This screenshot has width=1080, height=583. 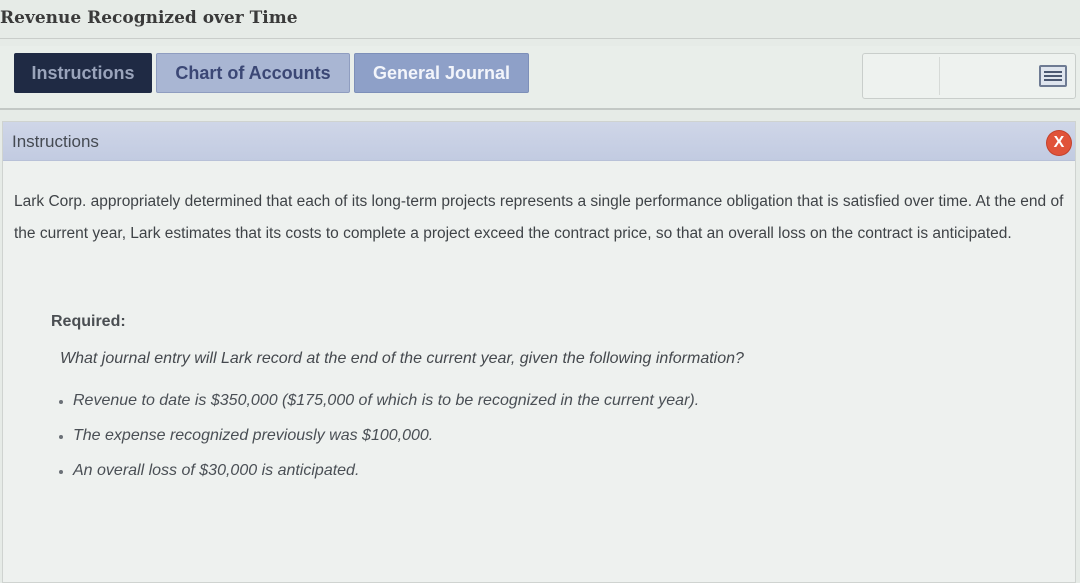 What do you see at coordinates (149, 18) in the screenshot?
I see `app-title: Revenue Recognized over Time` at bounding box center [149, 18].